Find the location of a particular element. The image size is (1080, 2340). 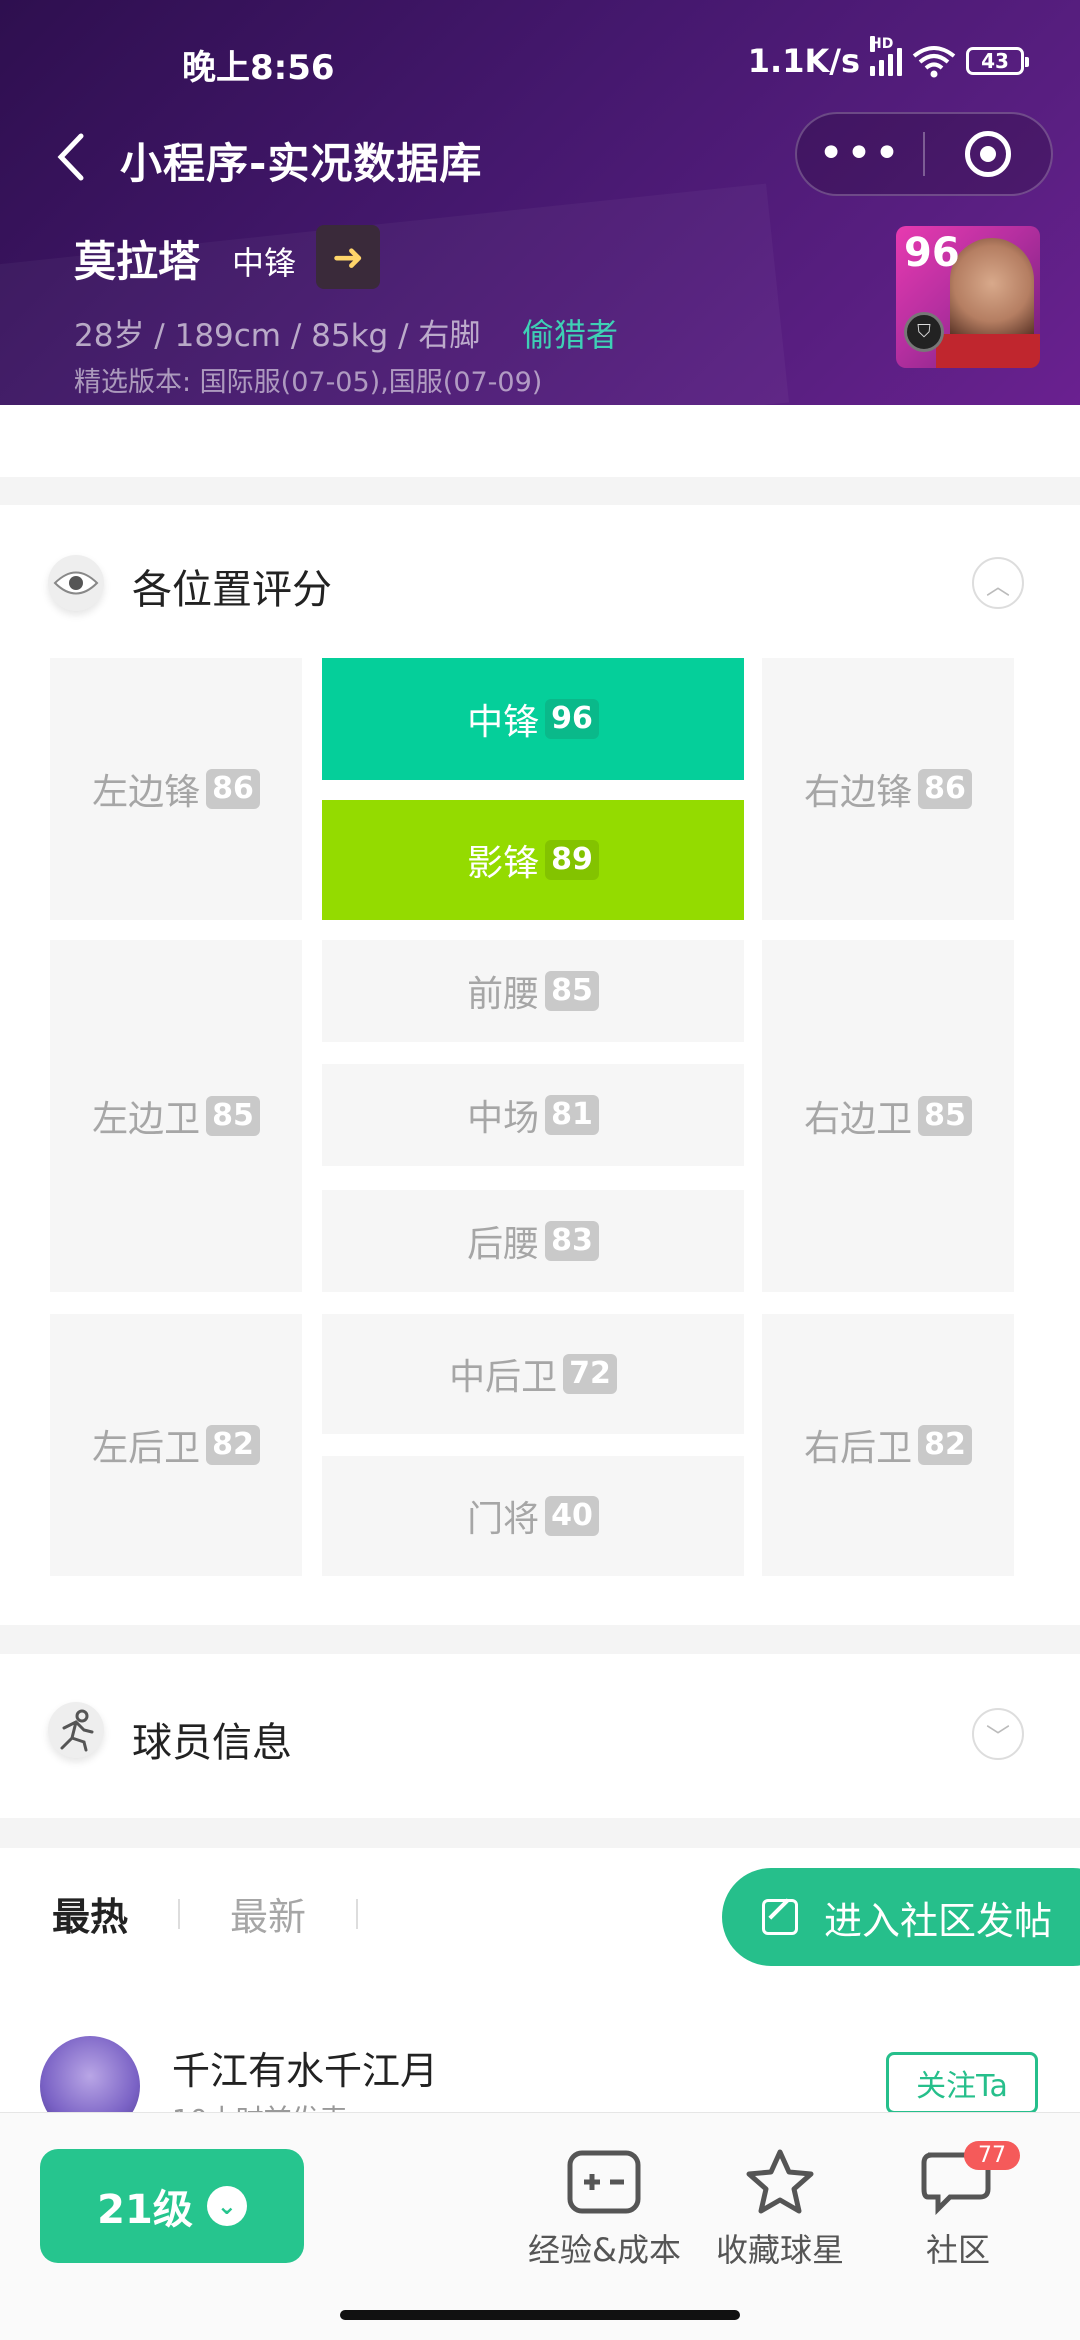

post-button-label: 进入社区发帖 is located at coordinates (938, 1920).